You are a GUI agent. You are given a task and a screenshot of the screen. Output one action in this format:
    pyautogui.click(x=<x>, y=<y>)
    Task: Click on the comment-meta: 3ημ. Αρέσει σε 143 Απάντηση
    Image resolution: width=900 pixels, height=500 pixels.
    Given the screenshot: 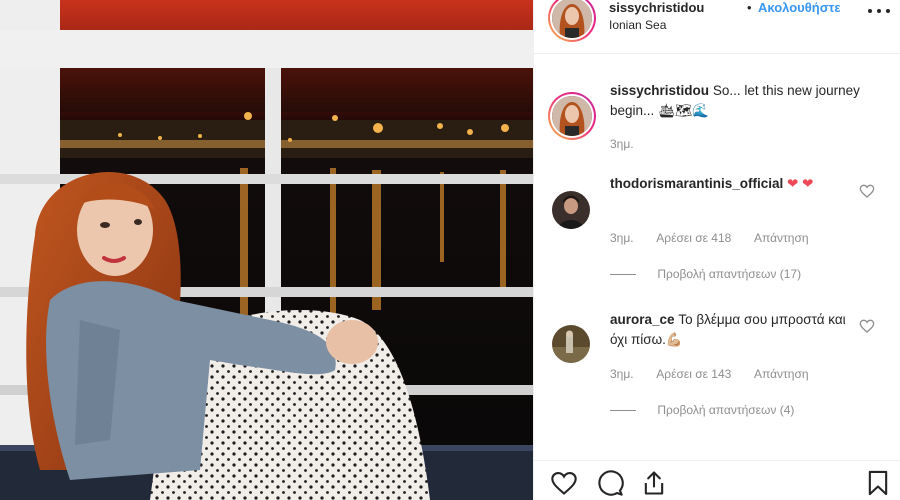 What is the action you would take?
    pyautogui.click(x=709, y=374)
    